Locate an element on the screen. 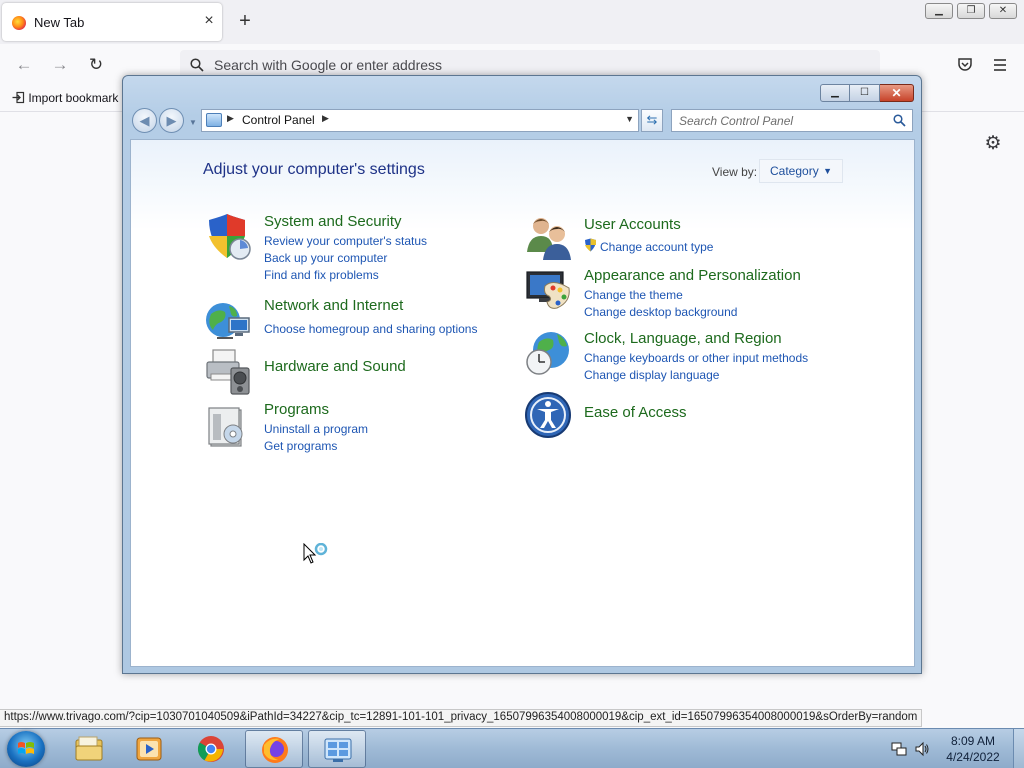 Image resolution: width=1024 pixels, height=768 pixels. link-find-fix: Find and fix problems is located at coordinates (321, 275).